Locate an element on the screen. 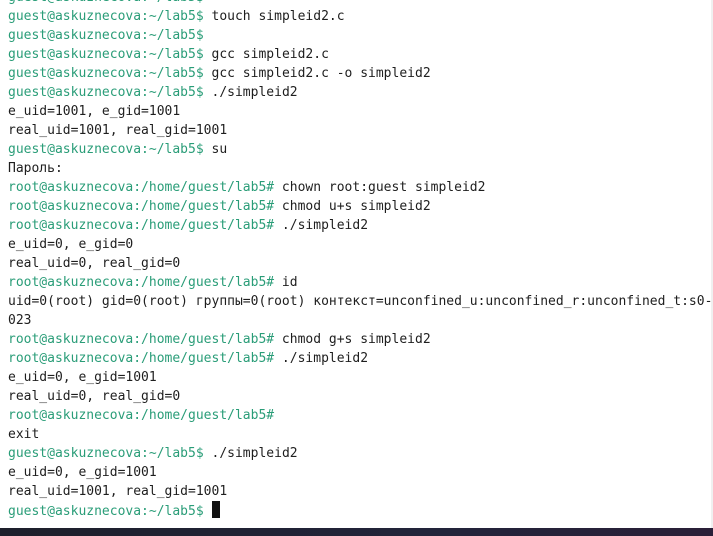  desktop-background-strip is located at coordinates (356, 532).